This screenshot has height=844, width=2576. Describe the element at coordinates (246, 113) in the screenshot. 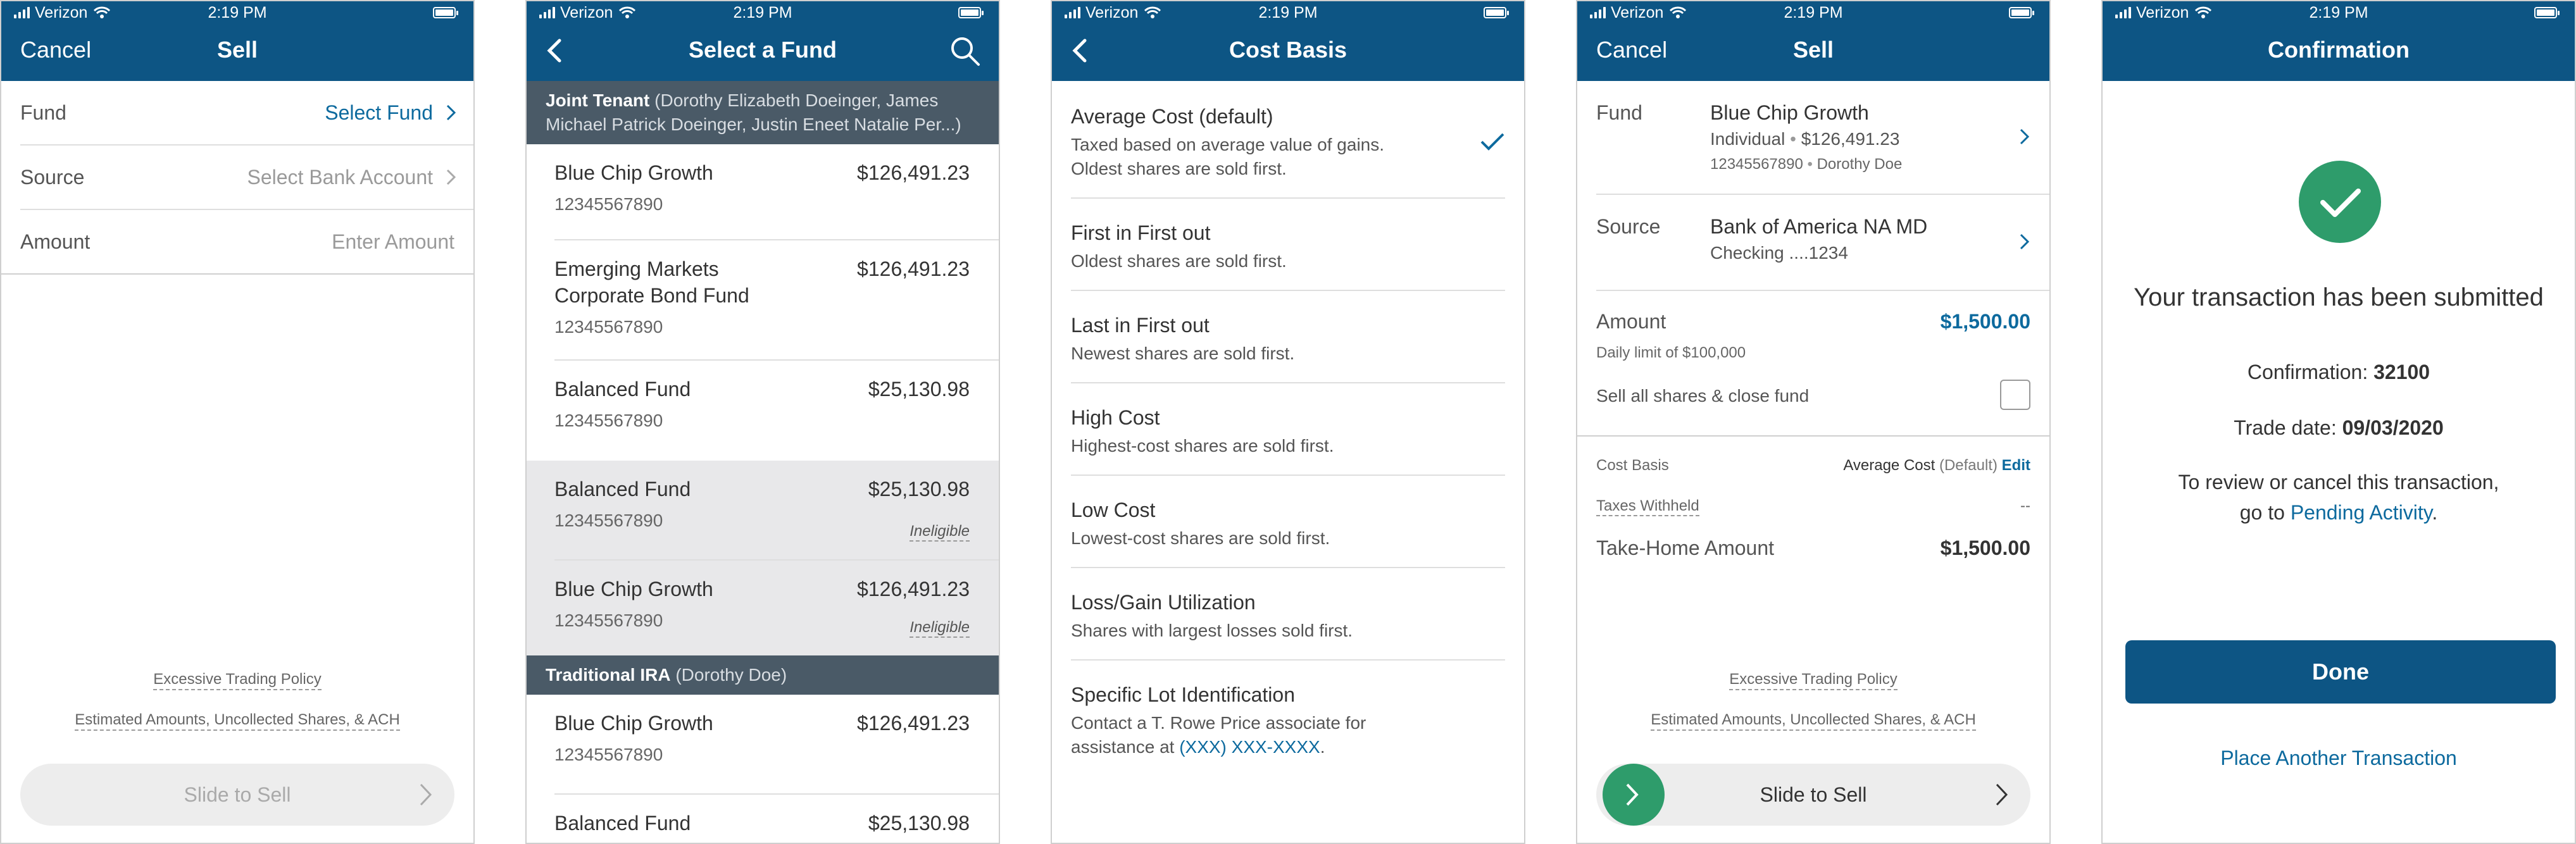

I see `fund-row: Fund Select Fund` at that location.